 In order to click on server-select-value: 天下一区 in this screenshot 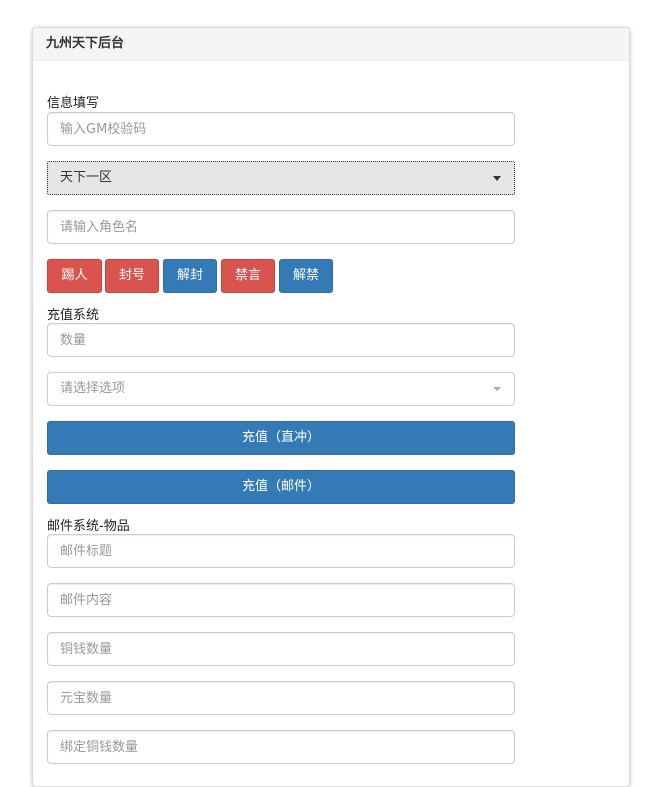, I will do `click(86, 177)`.